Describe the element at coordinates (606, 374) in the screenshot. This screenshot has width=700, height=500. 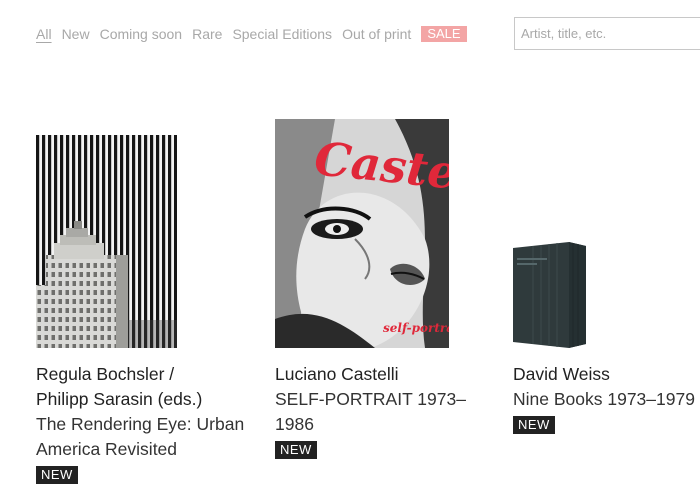
I see `product-author: David Weiss` at that location.